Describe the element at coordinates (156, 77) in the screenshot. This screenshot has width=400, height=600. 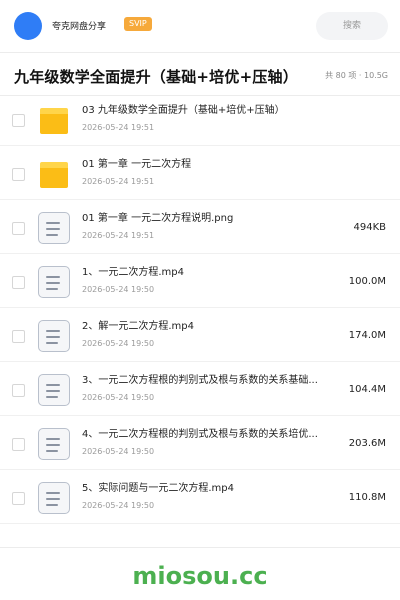
I see `page-title: 九年级数学全面提升（基础+培优+压轴）` at that location.